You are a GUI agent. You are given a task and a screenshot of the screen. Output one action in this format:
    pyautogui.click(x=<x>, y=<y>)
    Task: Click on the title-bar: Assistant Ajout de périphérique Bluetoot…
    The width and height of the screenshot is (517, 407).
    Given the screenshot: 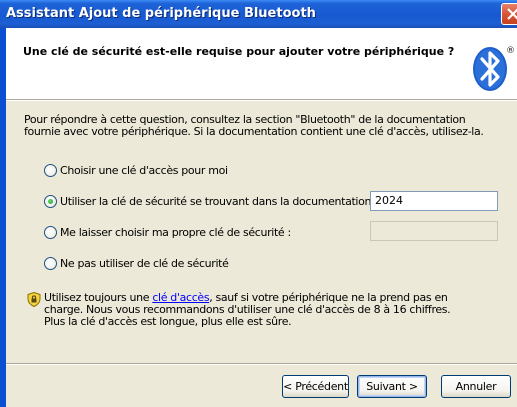 What is the action you would take?
    pyautogui.click(x=258, y=14)
    